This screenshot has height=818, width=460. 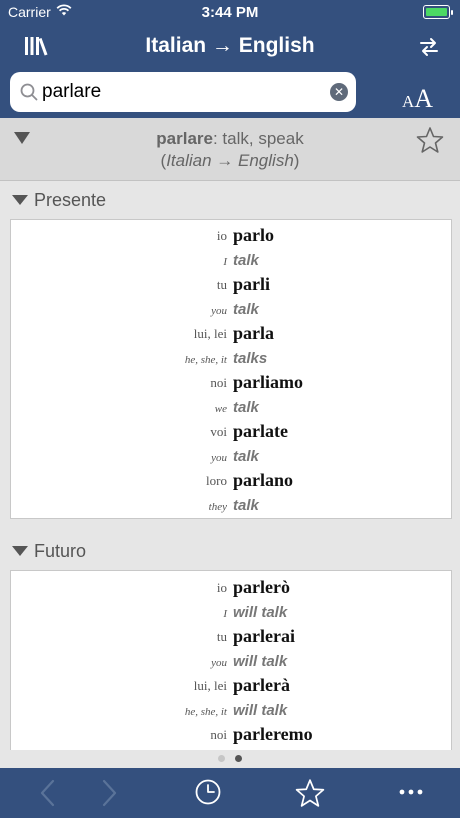 I want to click on translation-row: he, she, it talks, so click(x=231, y=358).